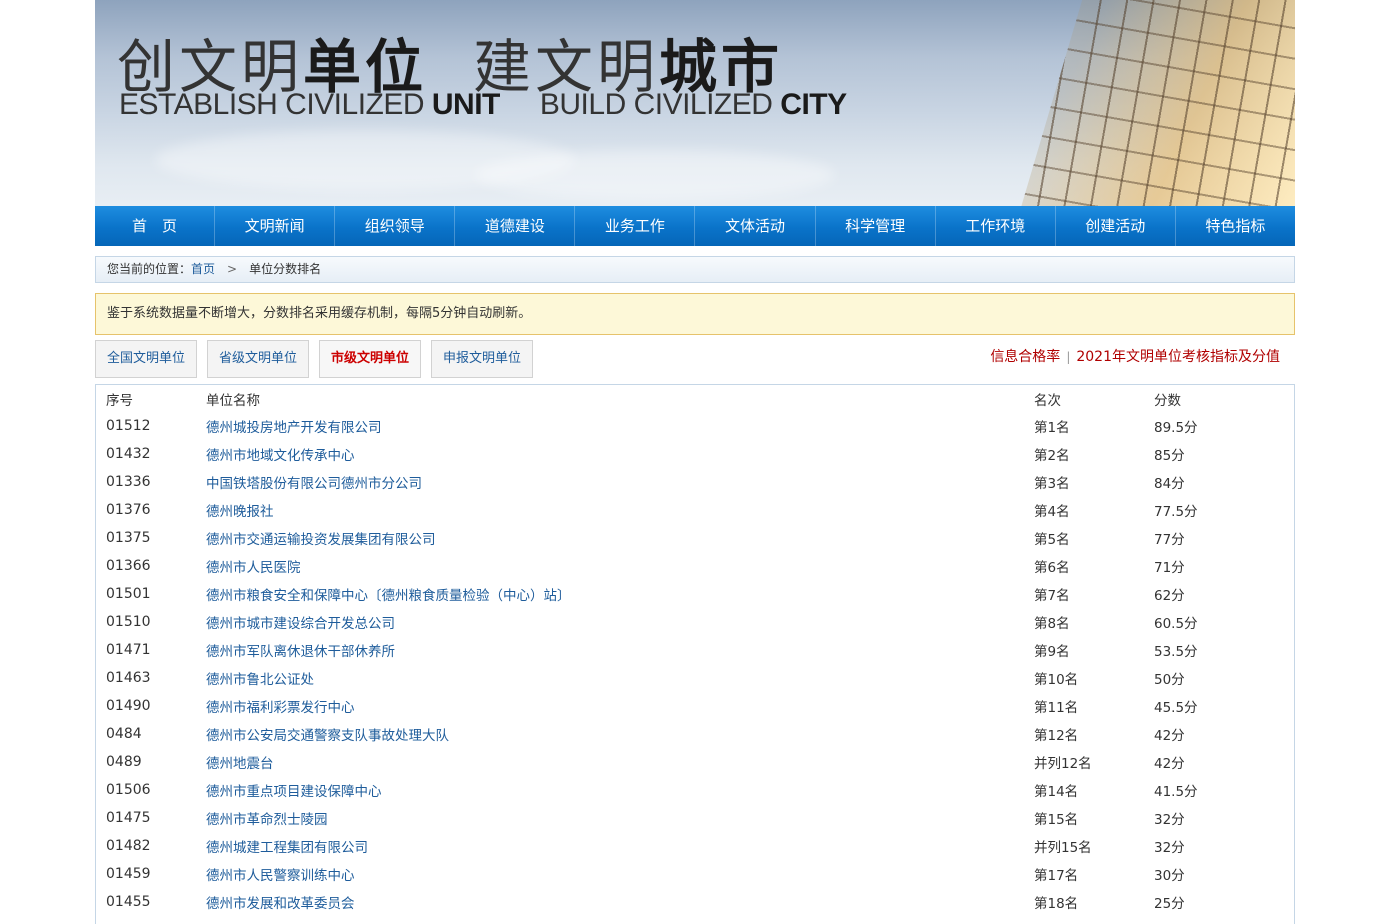 This screenshot has width=1395, height=924. I want to click on row-serial: 01366, so click(128, 566).